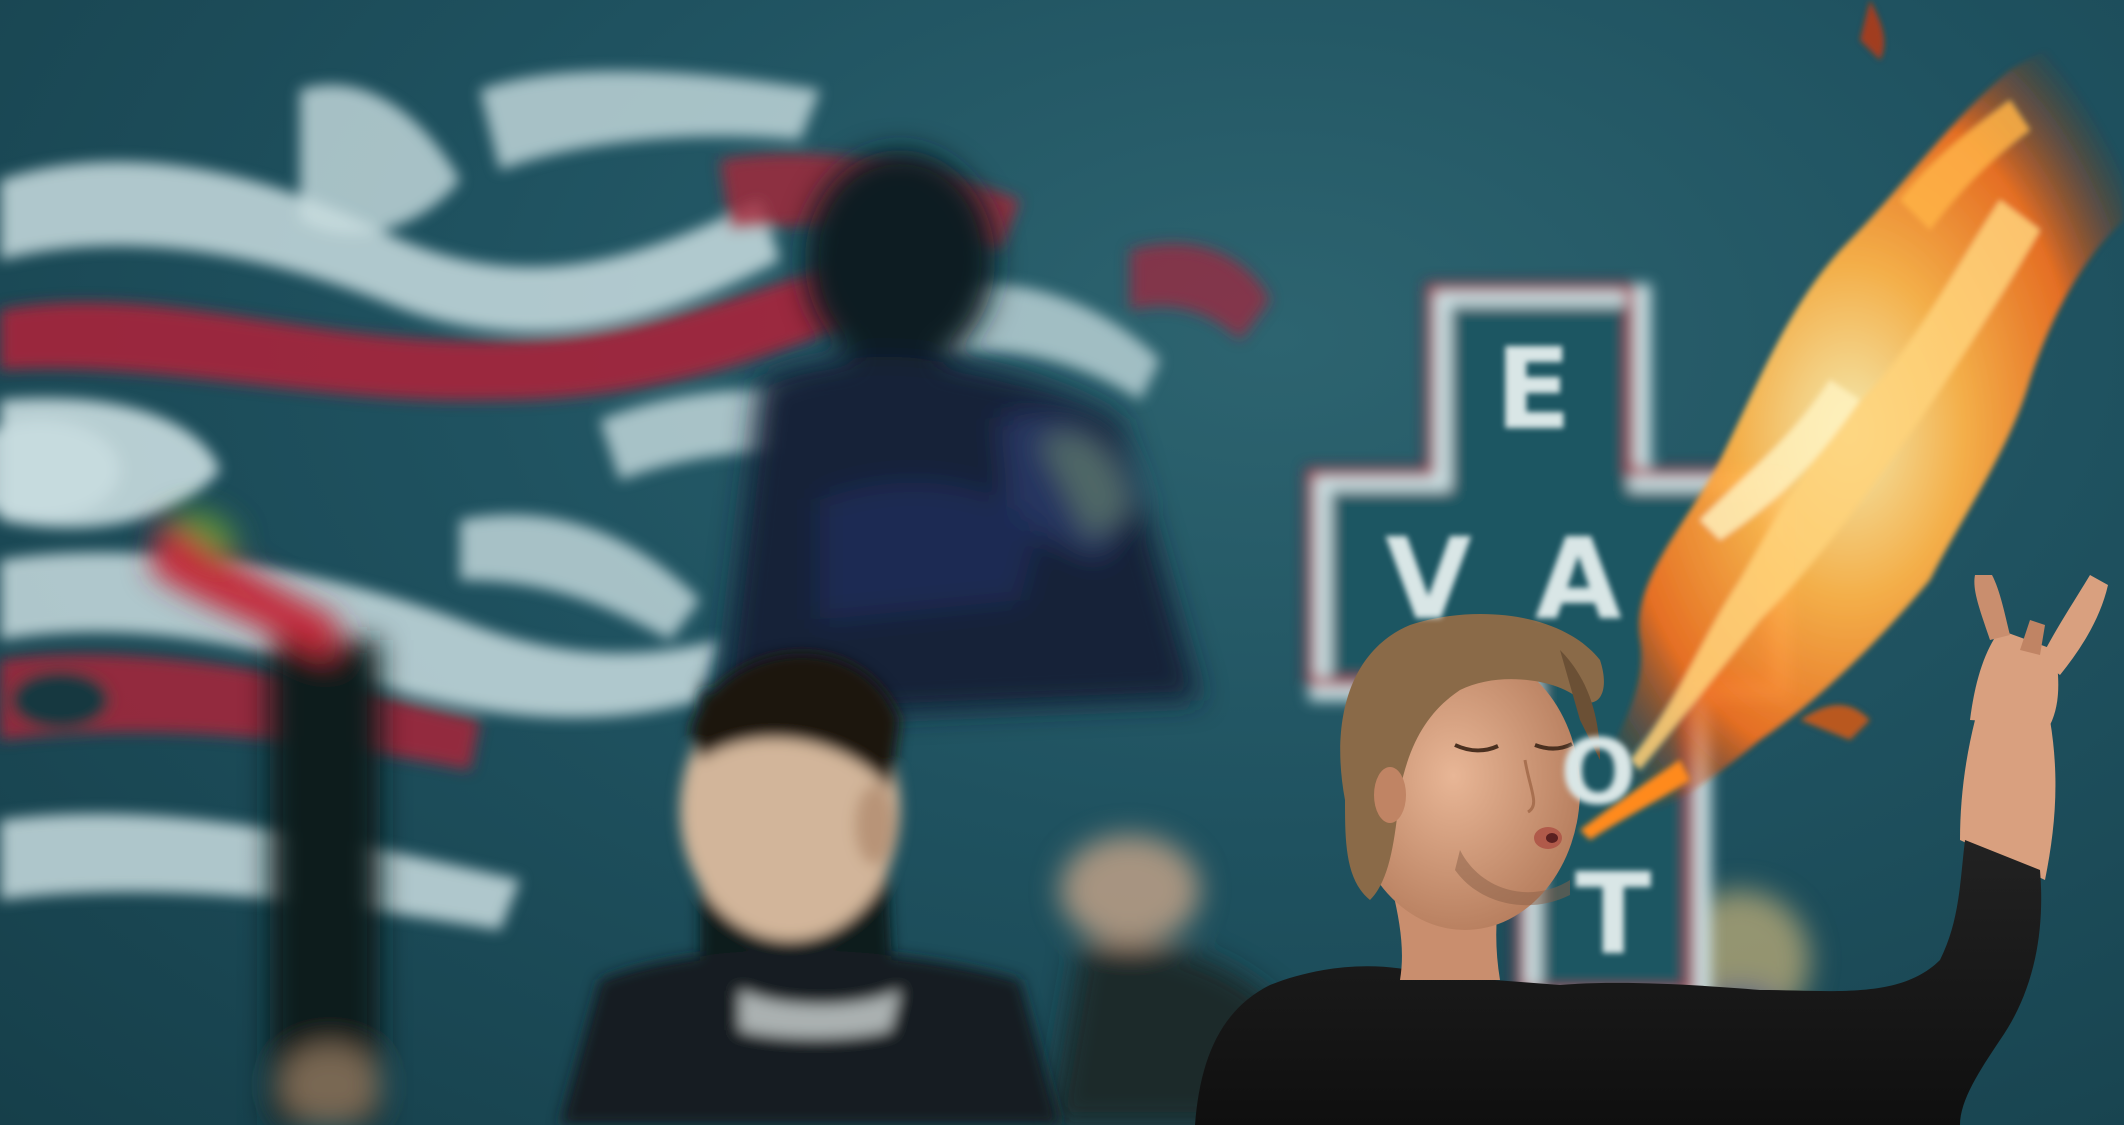 The height and width of the screenshot is (1125, 2124). What do you see at coordinates (1613, 915) in the screenshot?
I see `sign-letter: T` at bounding box center [1613, 915].